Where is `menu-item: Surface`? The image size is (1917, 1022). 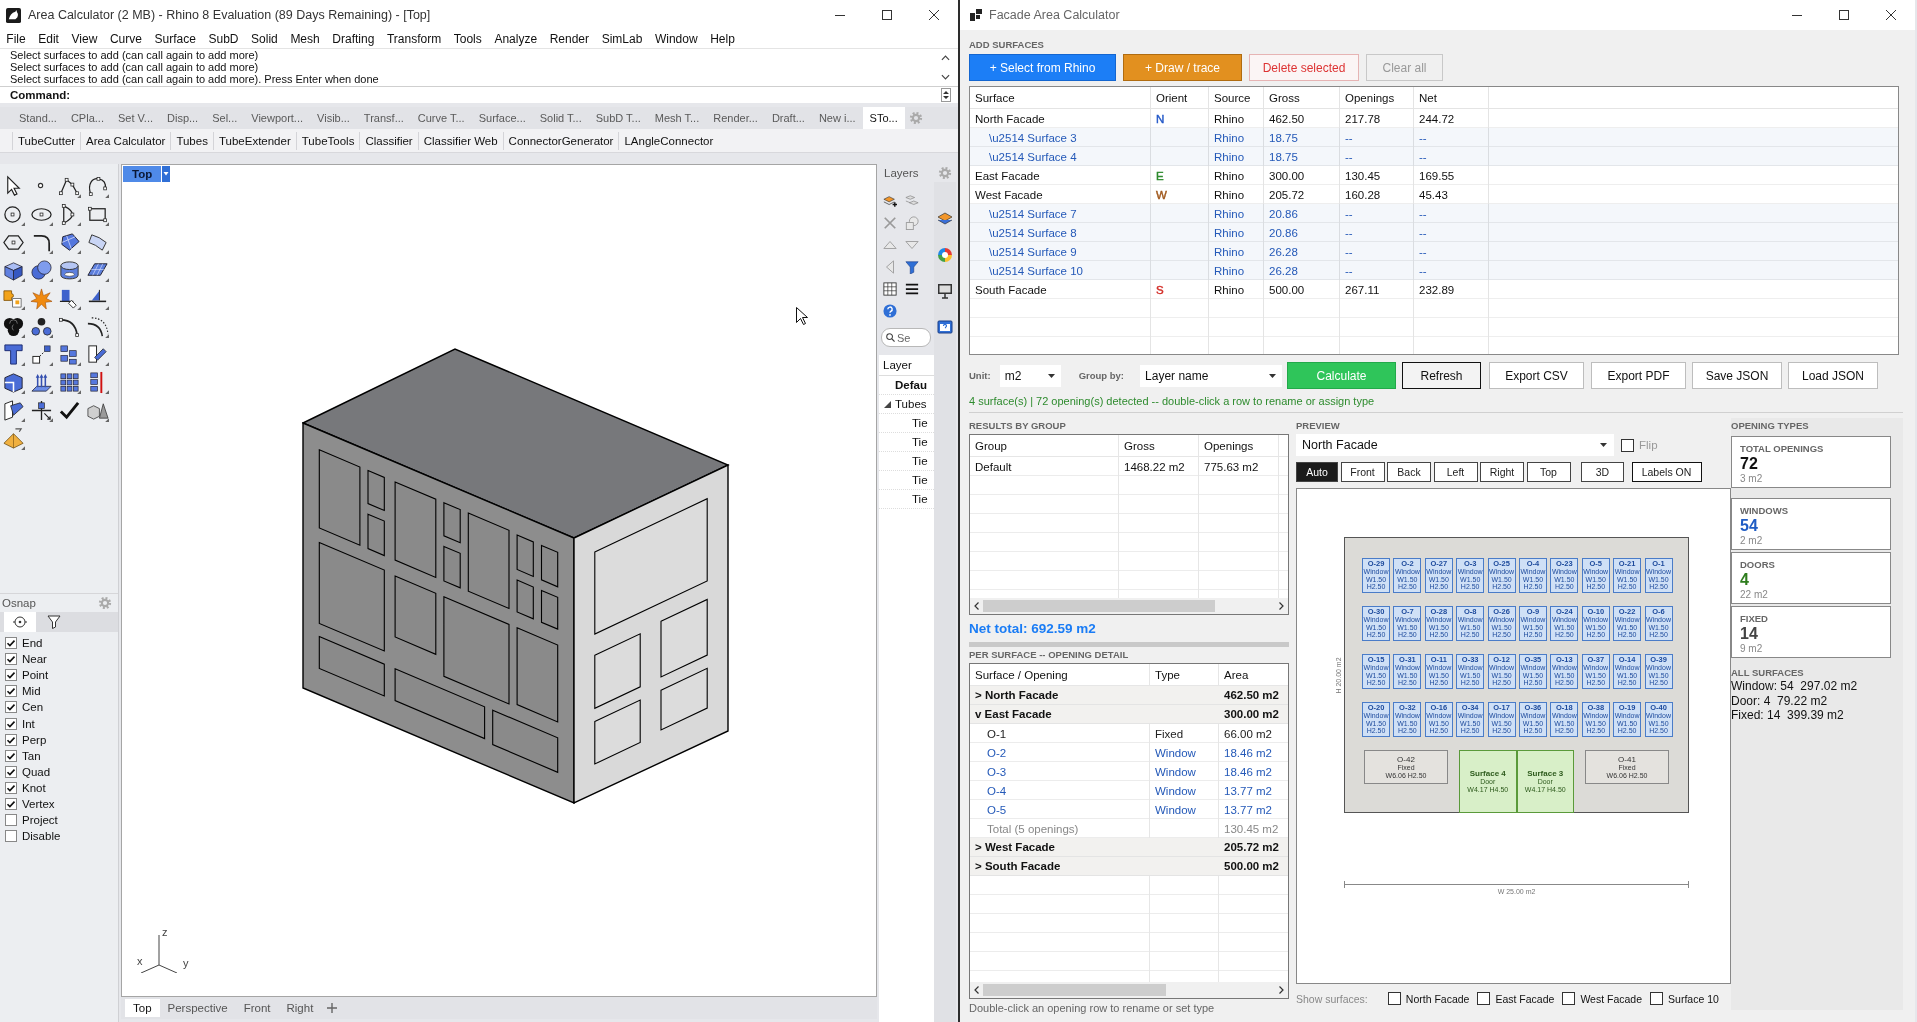
menu-item: Surface is located at coordinates (175, 39).